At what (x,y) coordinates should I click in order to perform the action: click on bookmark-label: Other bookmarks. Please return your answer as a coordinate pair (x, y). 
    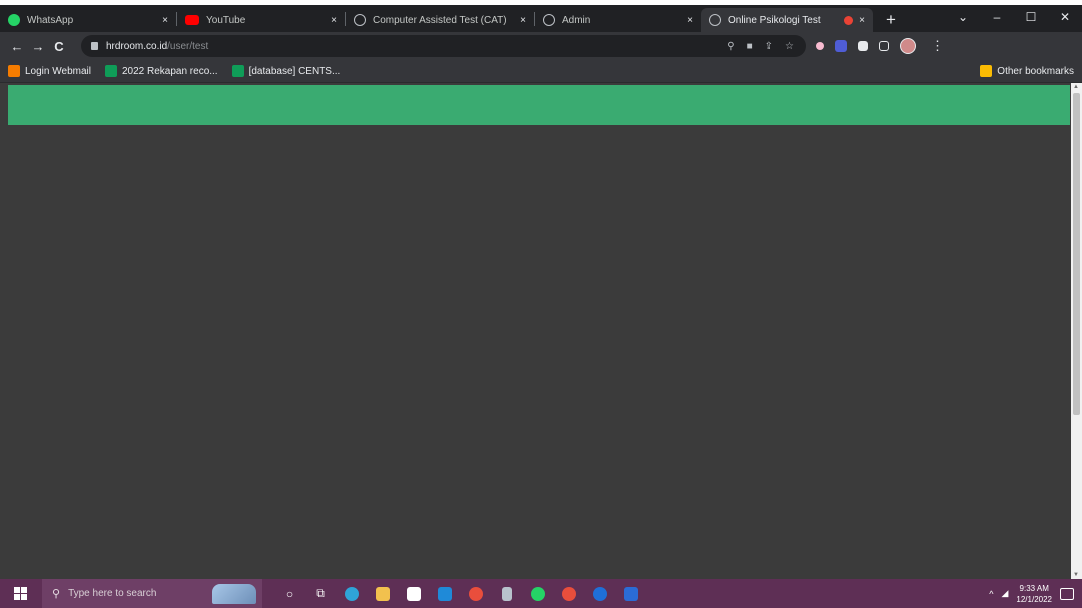
    Looking at the image, I should click on (1035, 71).